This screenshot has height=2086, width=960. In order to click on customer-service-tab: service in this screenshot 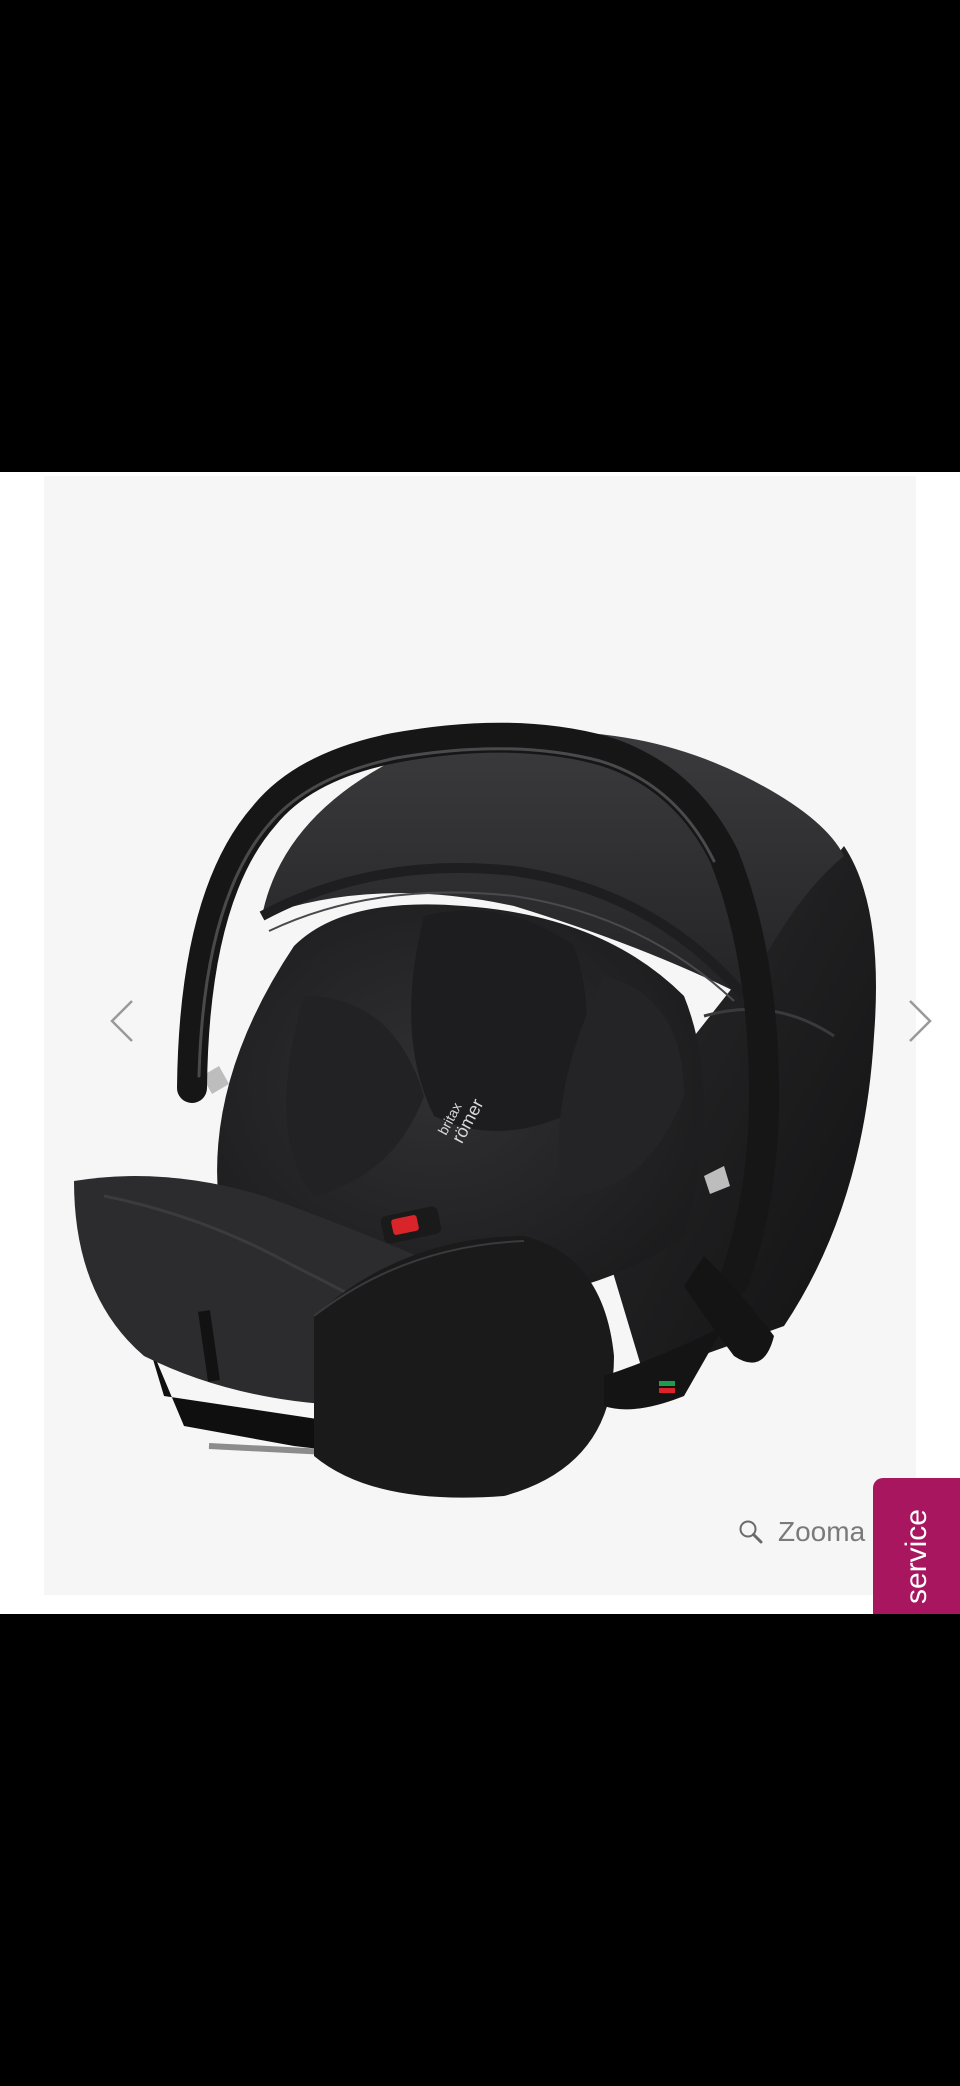, I will do `click(916, 1546)`.